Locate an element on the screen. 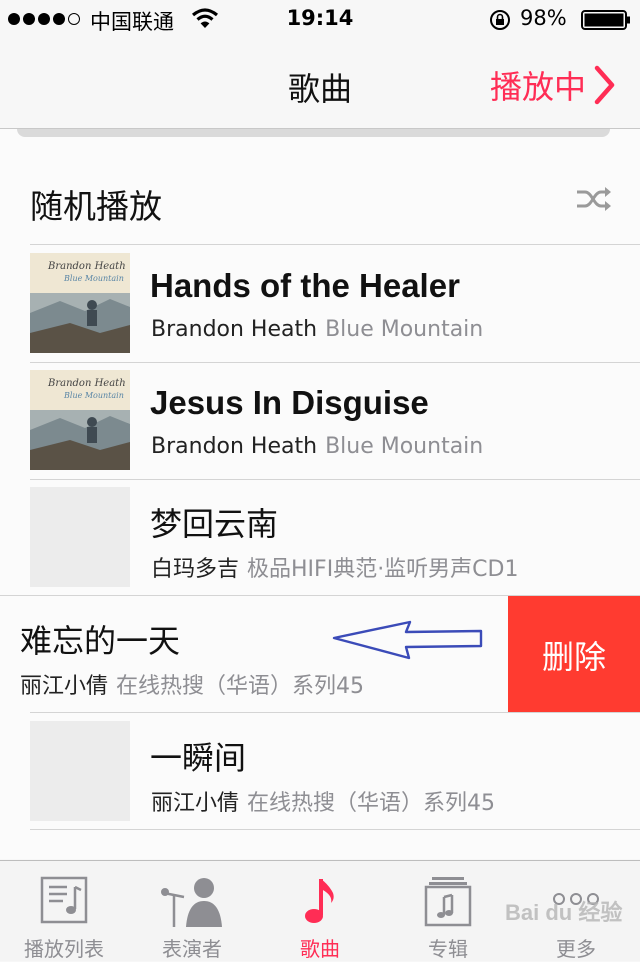 Image resolution: width=640 pixels, height=962 pixels. tab-songs: 歌曲 is located at coordinates (320, 911).